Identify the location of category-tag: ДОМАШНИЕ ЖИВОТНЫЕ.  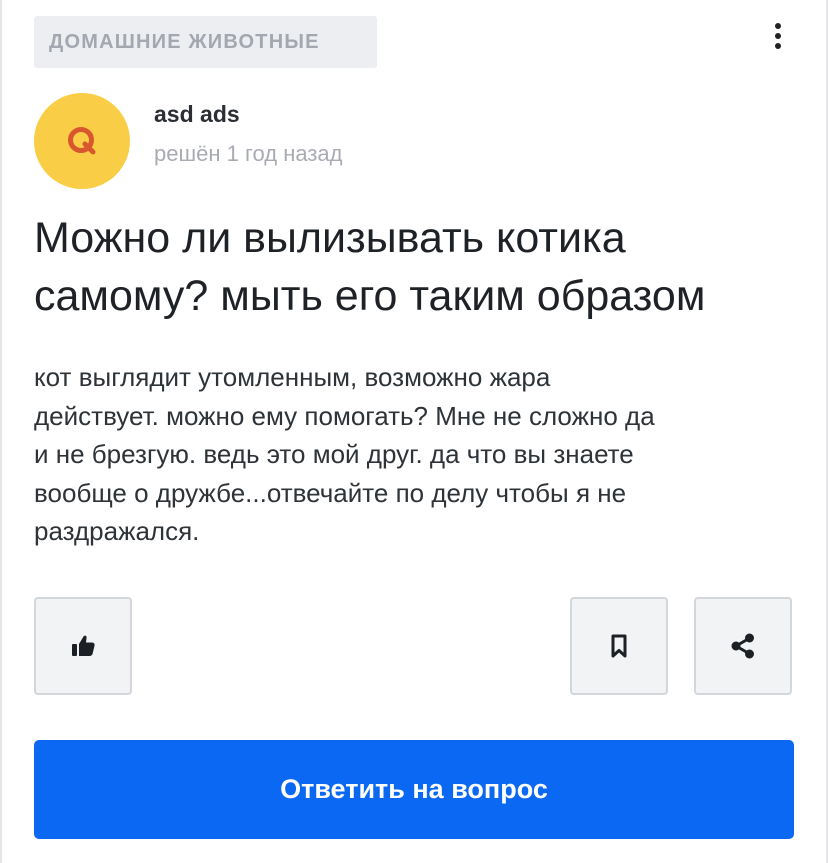
(205, 42).